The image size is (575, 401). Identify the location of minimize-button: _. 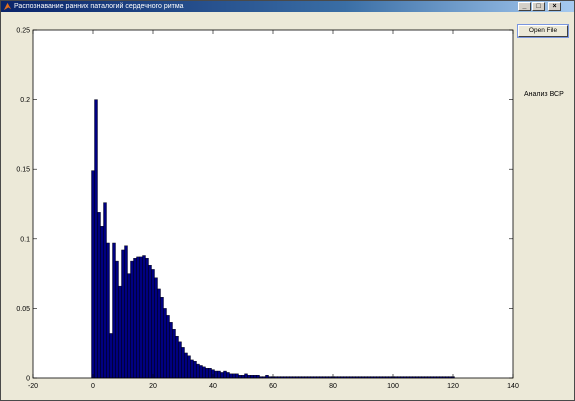
(524, 6).